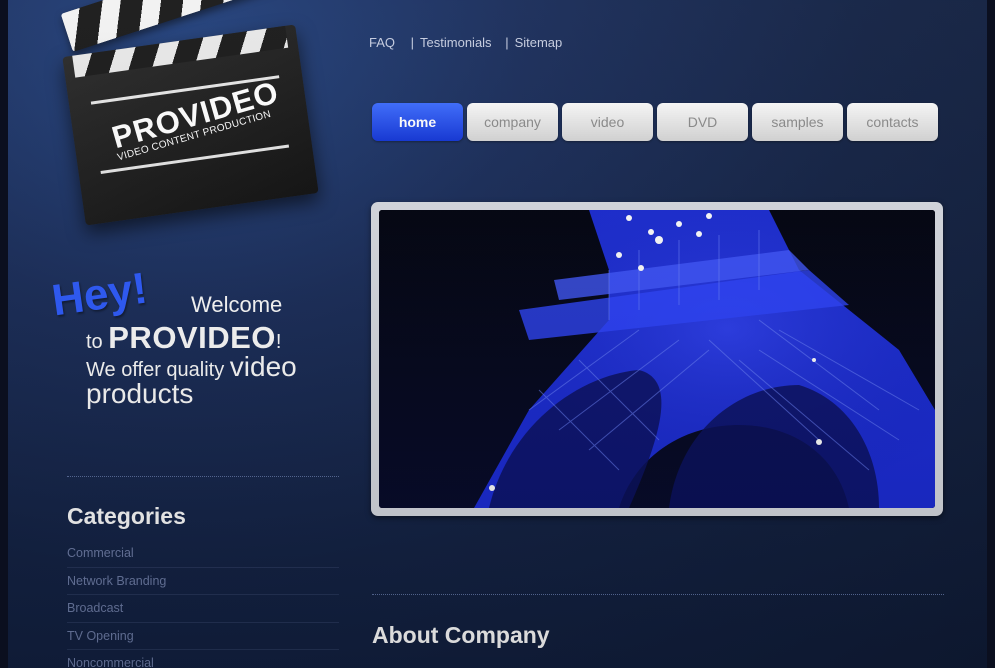  What do you see at coordinates (126, 516) in the screenshot?
I see `categories-title: Categories` at bounding box center [126, 516].